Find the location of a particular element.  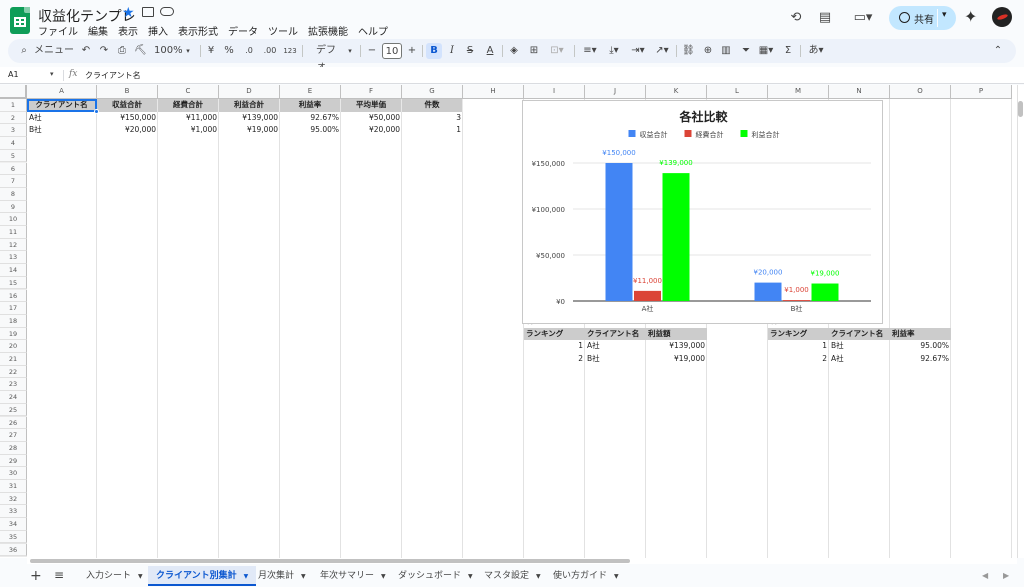

horizontal-scroll-thumb is located at coordinates (330, 561).